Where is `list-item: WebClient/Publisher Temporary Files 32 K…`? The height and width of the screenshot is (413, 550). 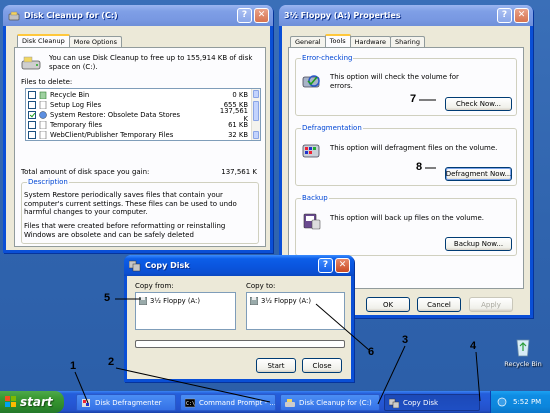 list-item: WebClient/Publisher Temporary Files 32 K… is located at coordinates (138, 135).